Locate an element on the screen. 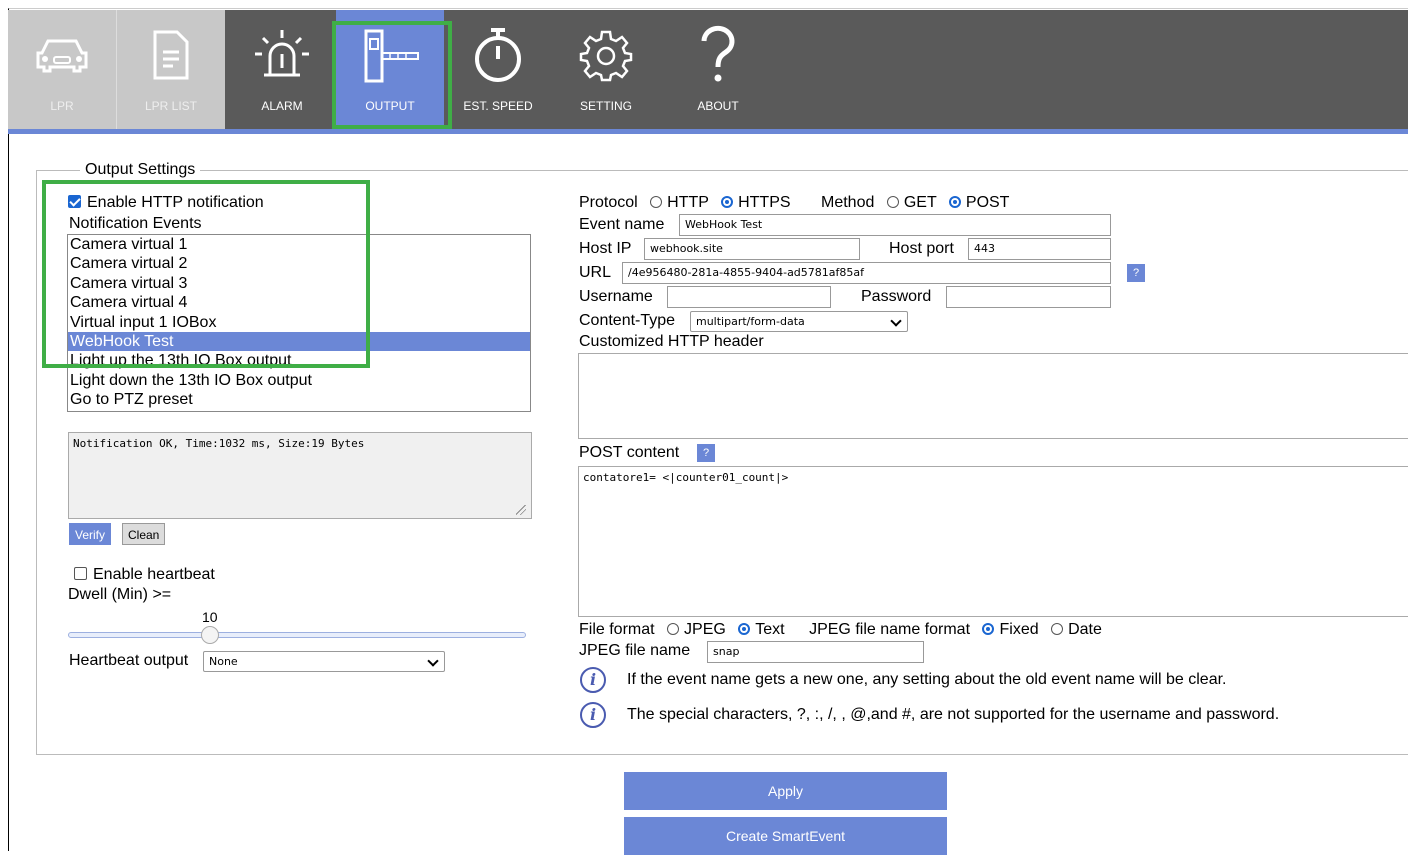  event-name-label: Event name is located at coordinates (622, 224).